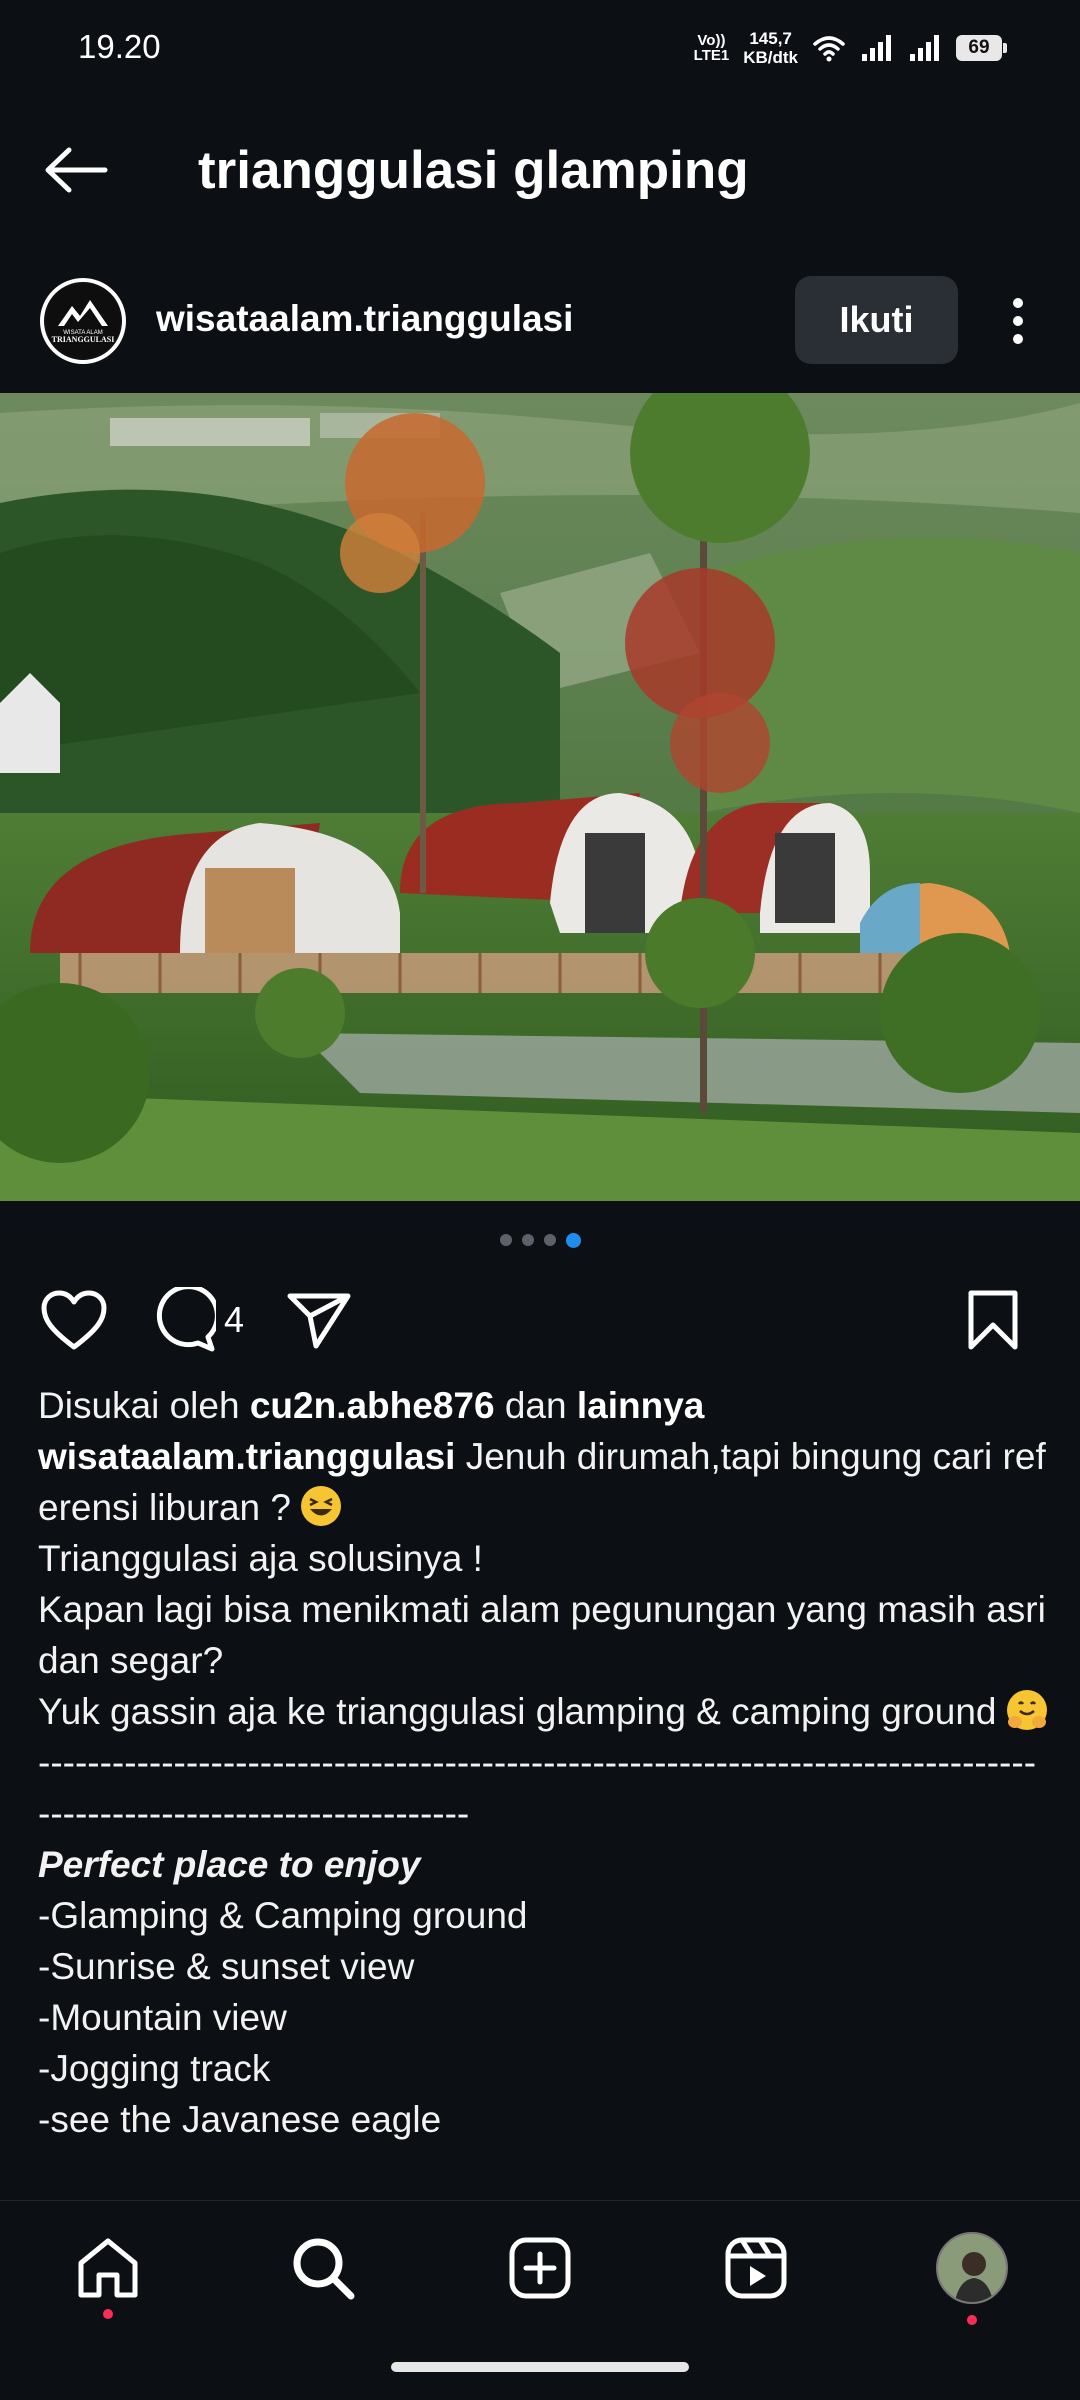  Describe the element at coordinates (321, 1506) in the screenshot. I see `grinning-squint-emoji-icon` at that location.